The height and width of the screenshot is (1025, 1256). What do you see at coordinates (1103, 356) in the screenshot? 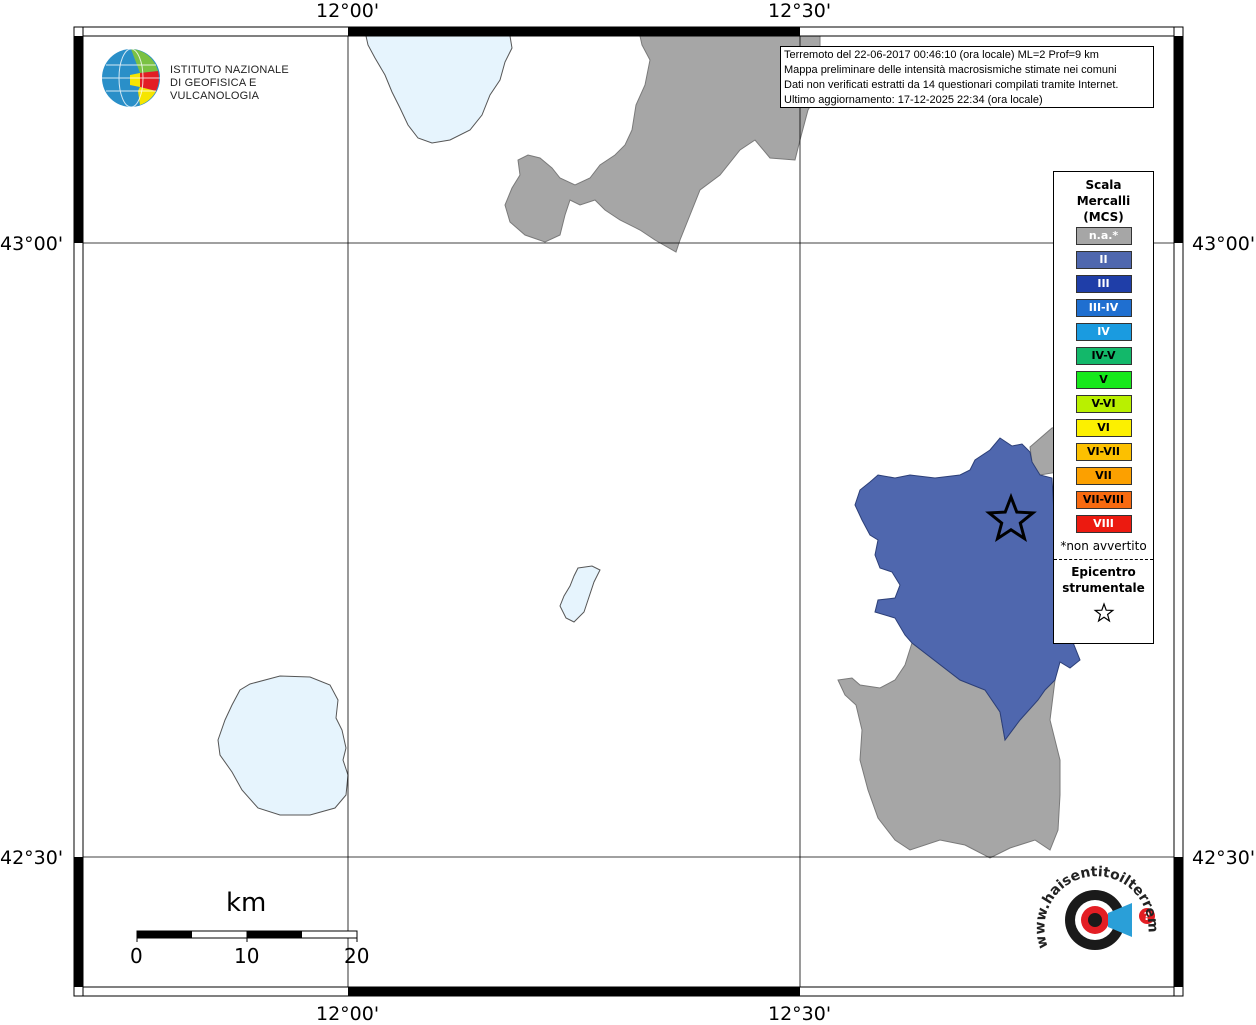
I see `legend-item: IV-V` at bounding box center [1103, 356].